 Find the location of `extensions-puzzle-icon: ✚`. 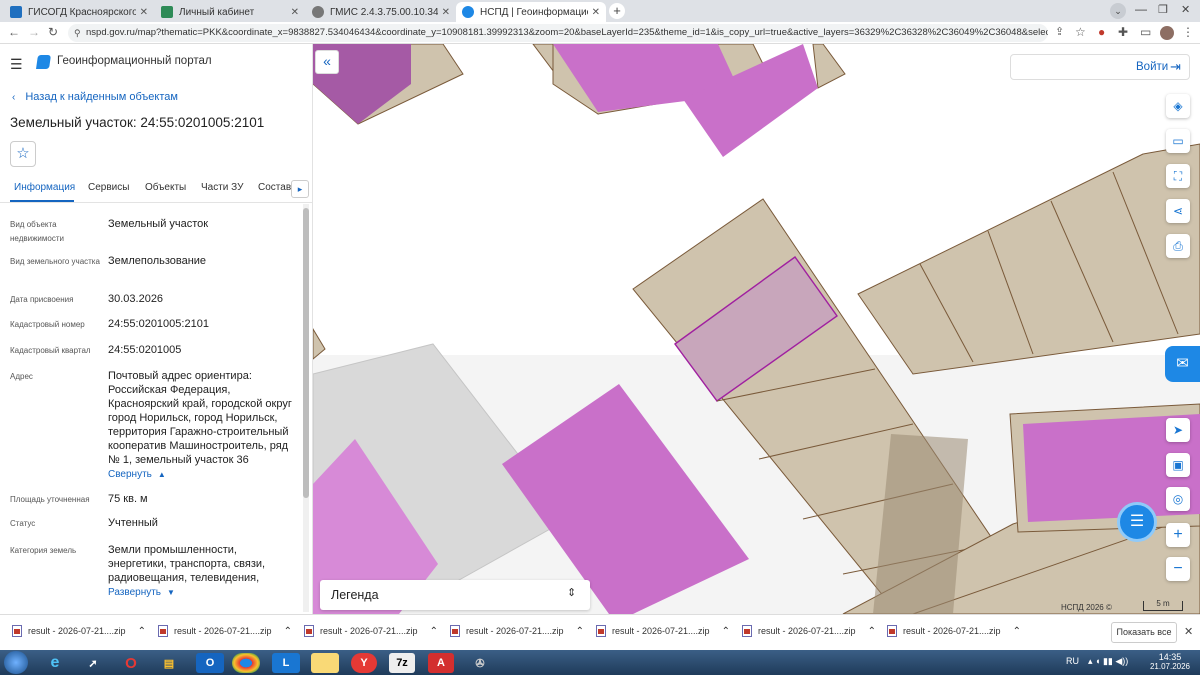

extensions-puzzle-icon: ✚ is located at coordinates (1123, 32).